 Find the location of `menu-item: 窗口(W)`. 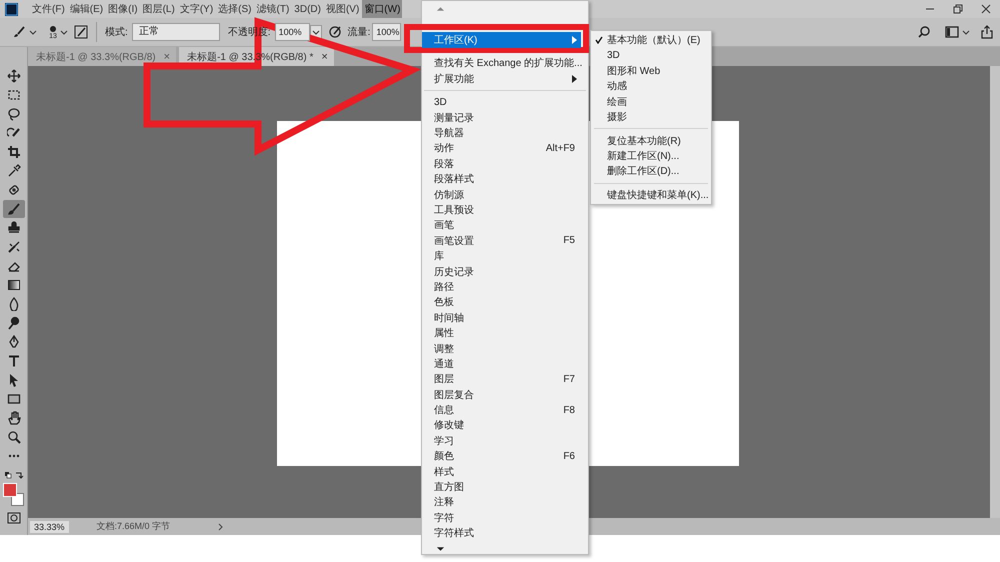

menu-item: 窗口(W) is located at coordinates (382, 9).